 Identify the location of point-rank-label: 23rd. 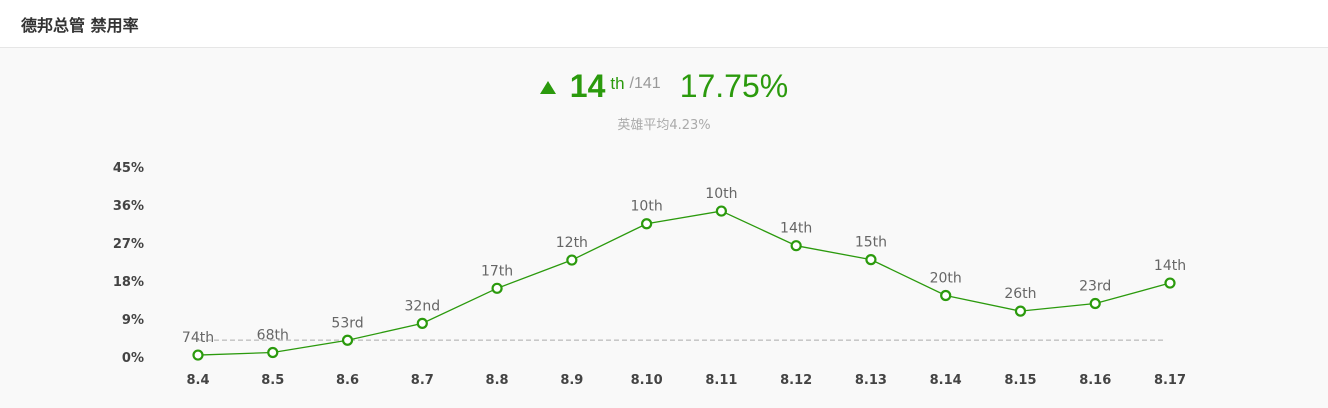
(1095, 287).